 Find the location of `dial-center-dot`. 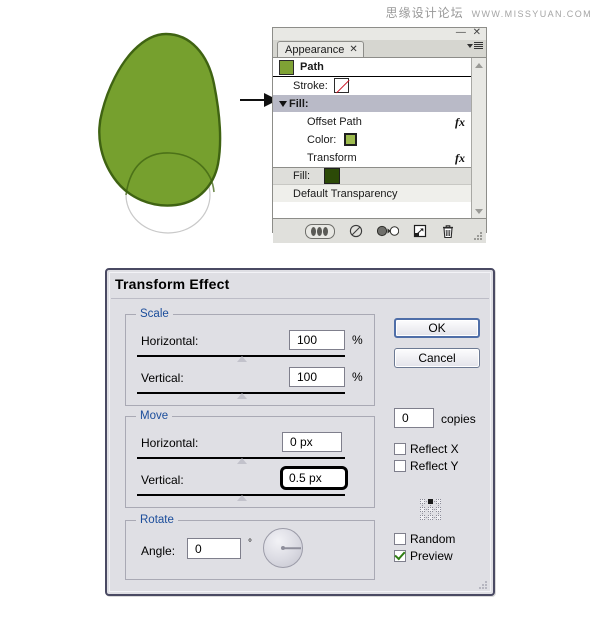

dial-center-dot is located at coordinates (283, 548).